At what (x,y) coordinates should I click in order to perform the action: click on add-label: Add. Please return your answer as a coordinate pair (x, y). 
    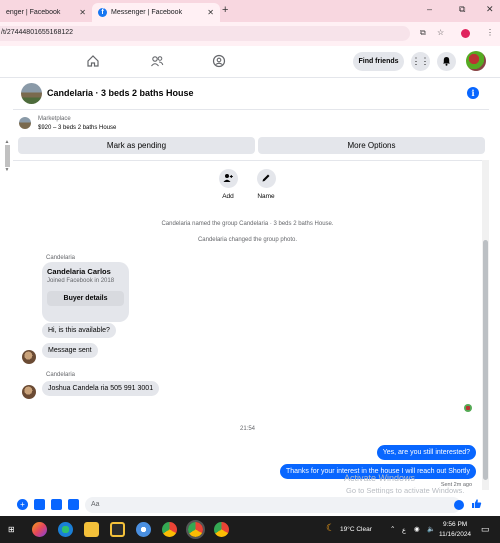
    Looking at the image, I should click on (228, 196).